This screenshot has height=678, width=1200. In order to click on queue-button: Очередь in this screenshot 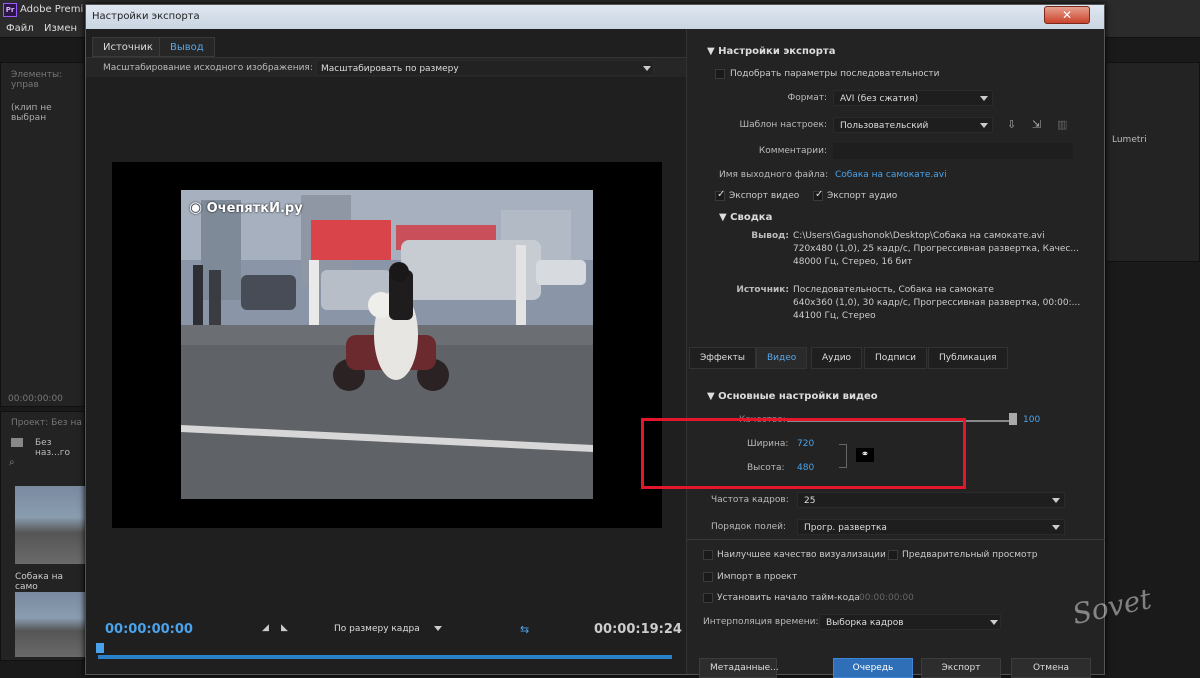, I will do `click(873, 668)`.